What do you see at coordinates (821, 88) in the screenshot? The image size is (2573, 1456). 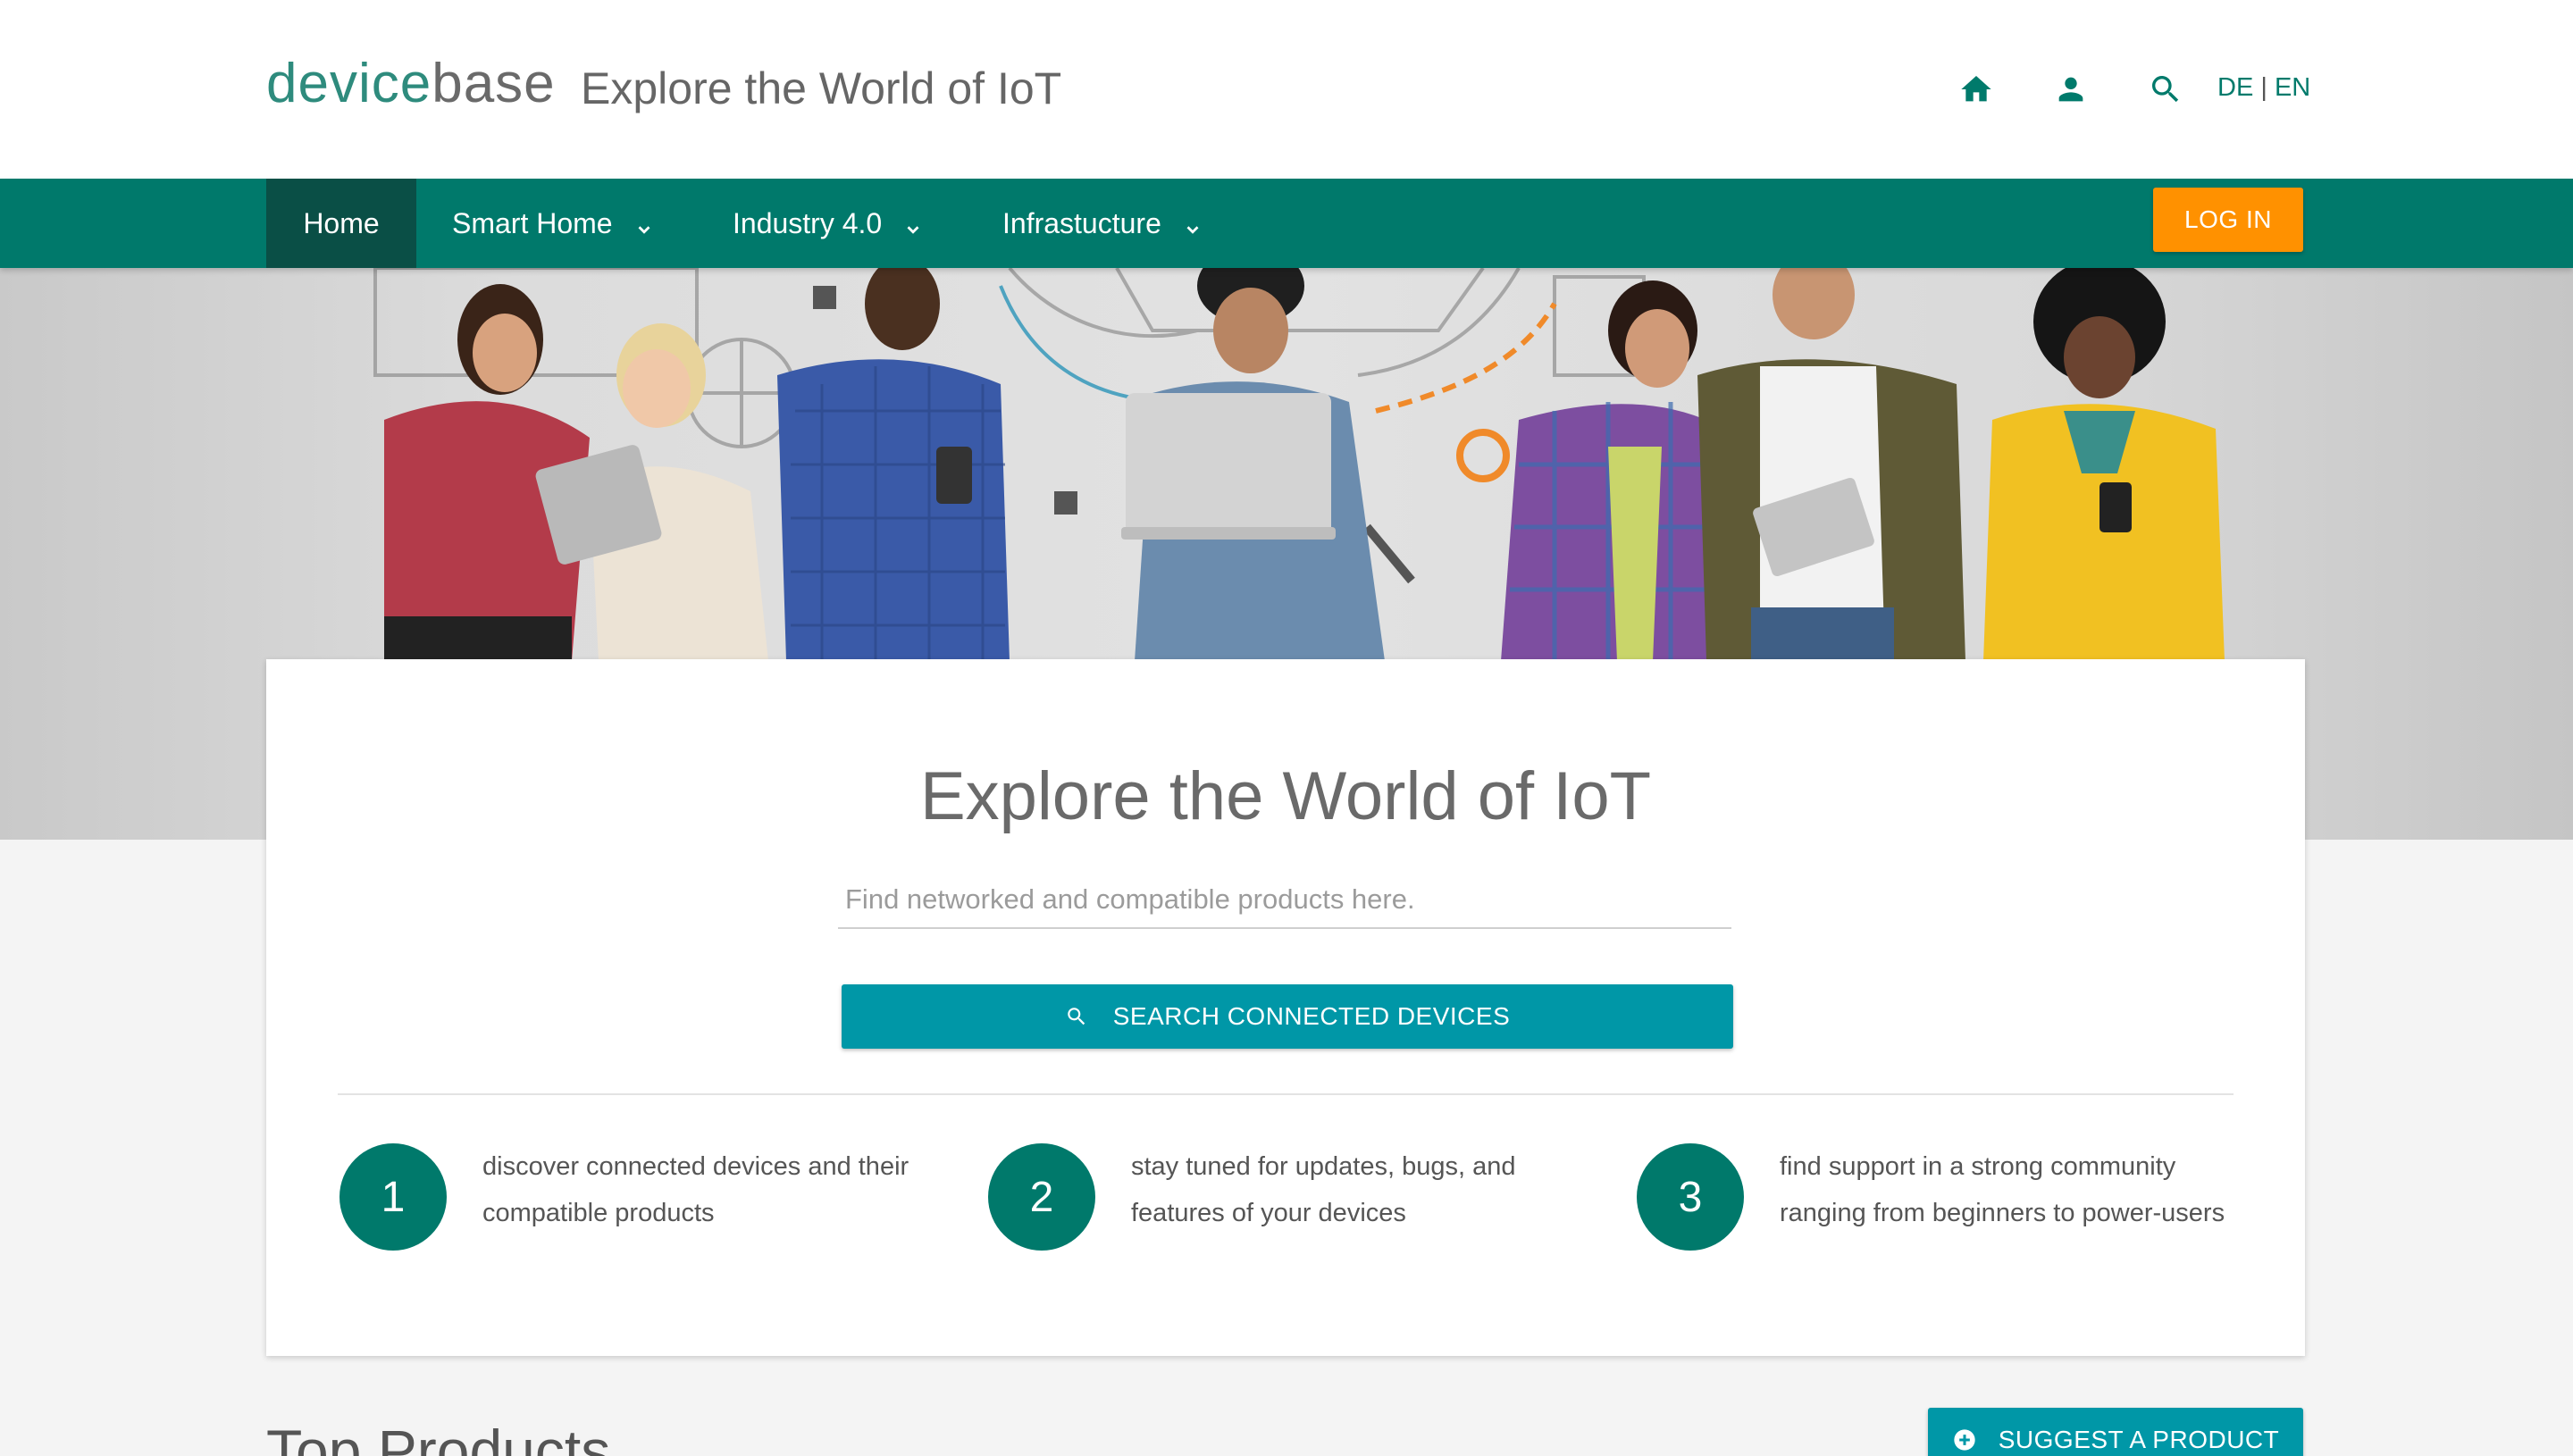 I see `header-tagline: Explore the World of IoT` at bounding box center [821, 88].